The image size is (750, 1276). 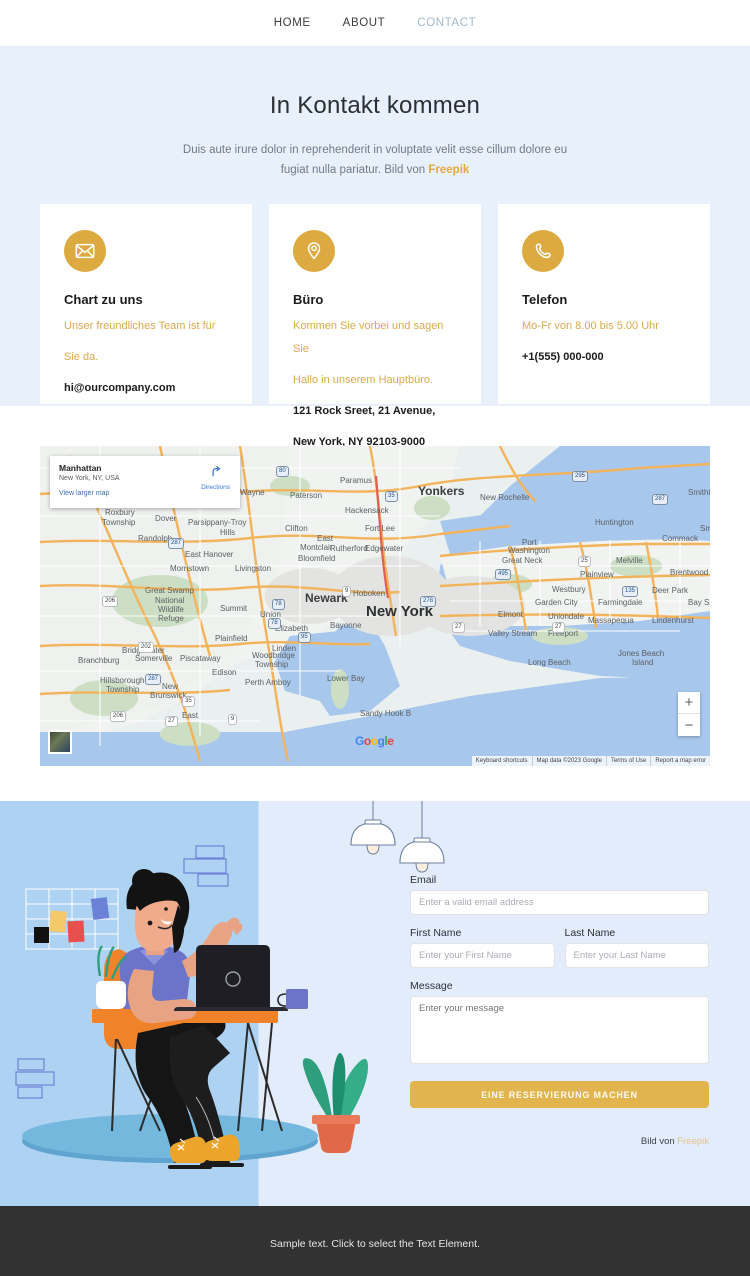 I want to click on map-route-shield: 495, so click(x=503, y=574).